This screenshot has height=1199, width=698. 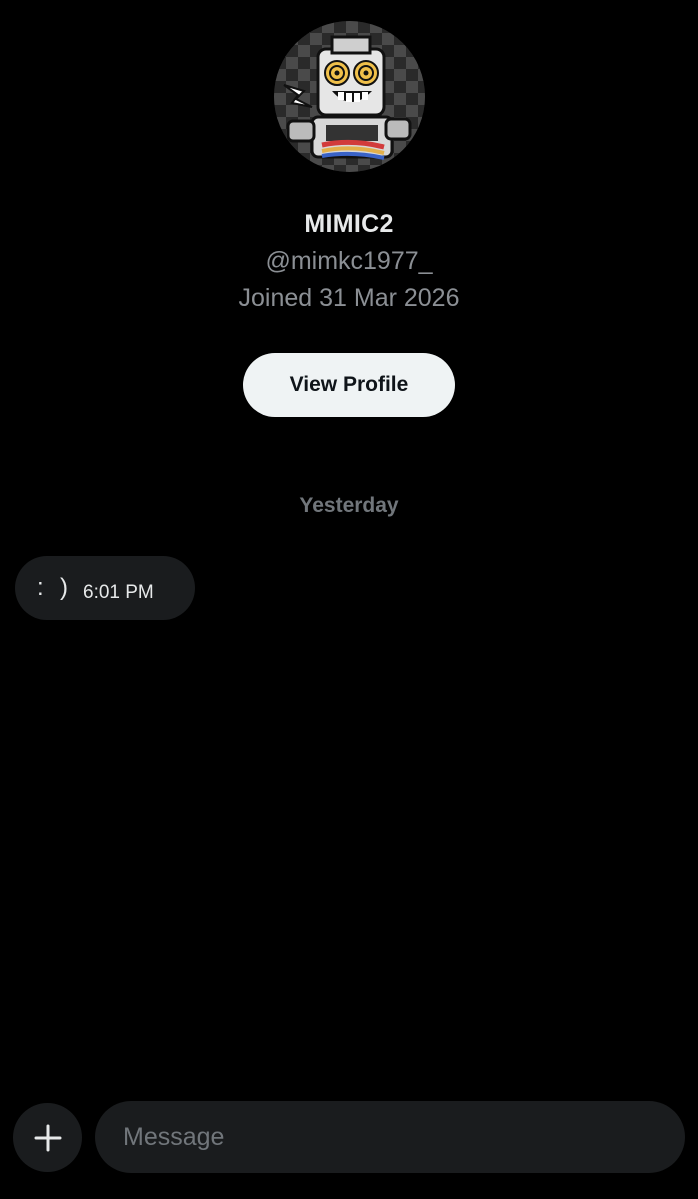 I want to click on plus-icon, so click(x=47, y=1137).